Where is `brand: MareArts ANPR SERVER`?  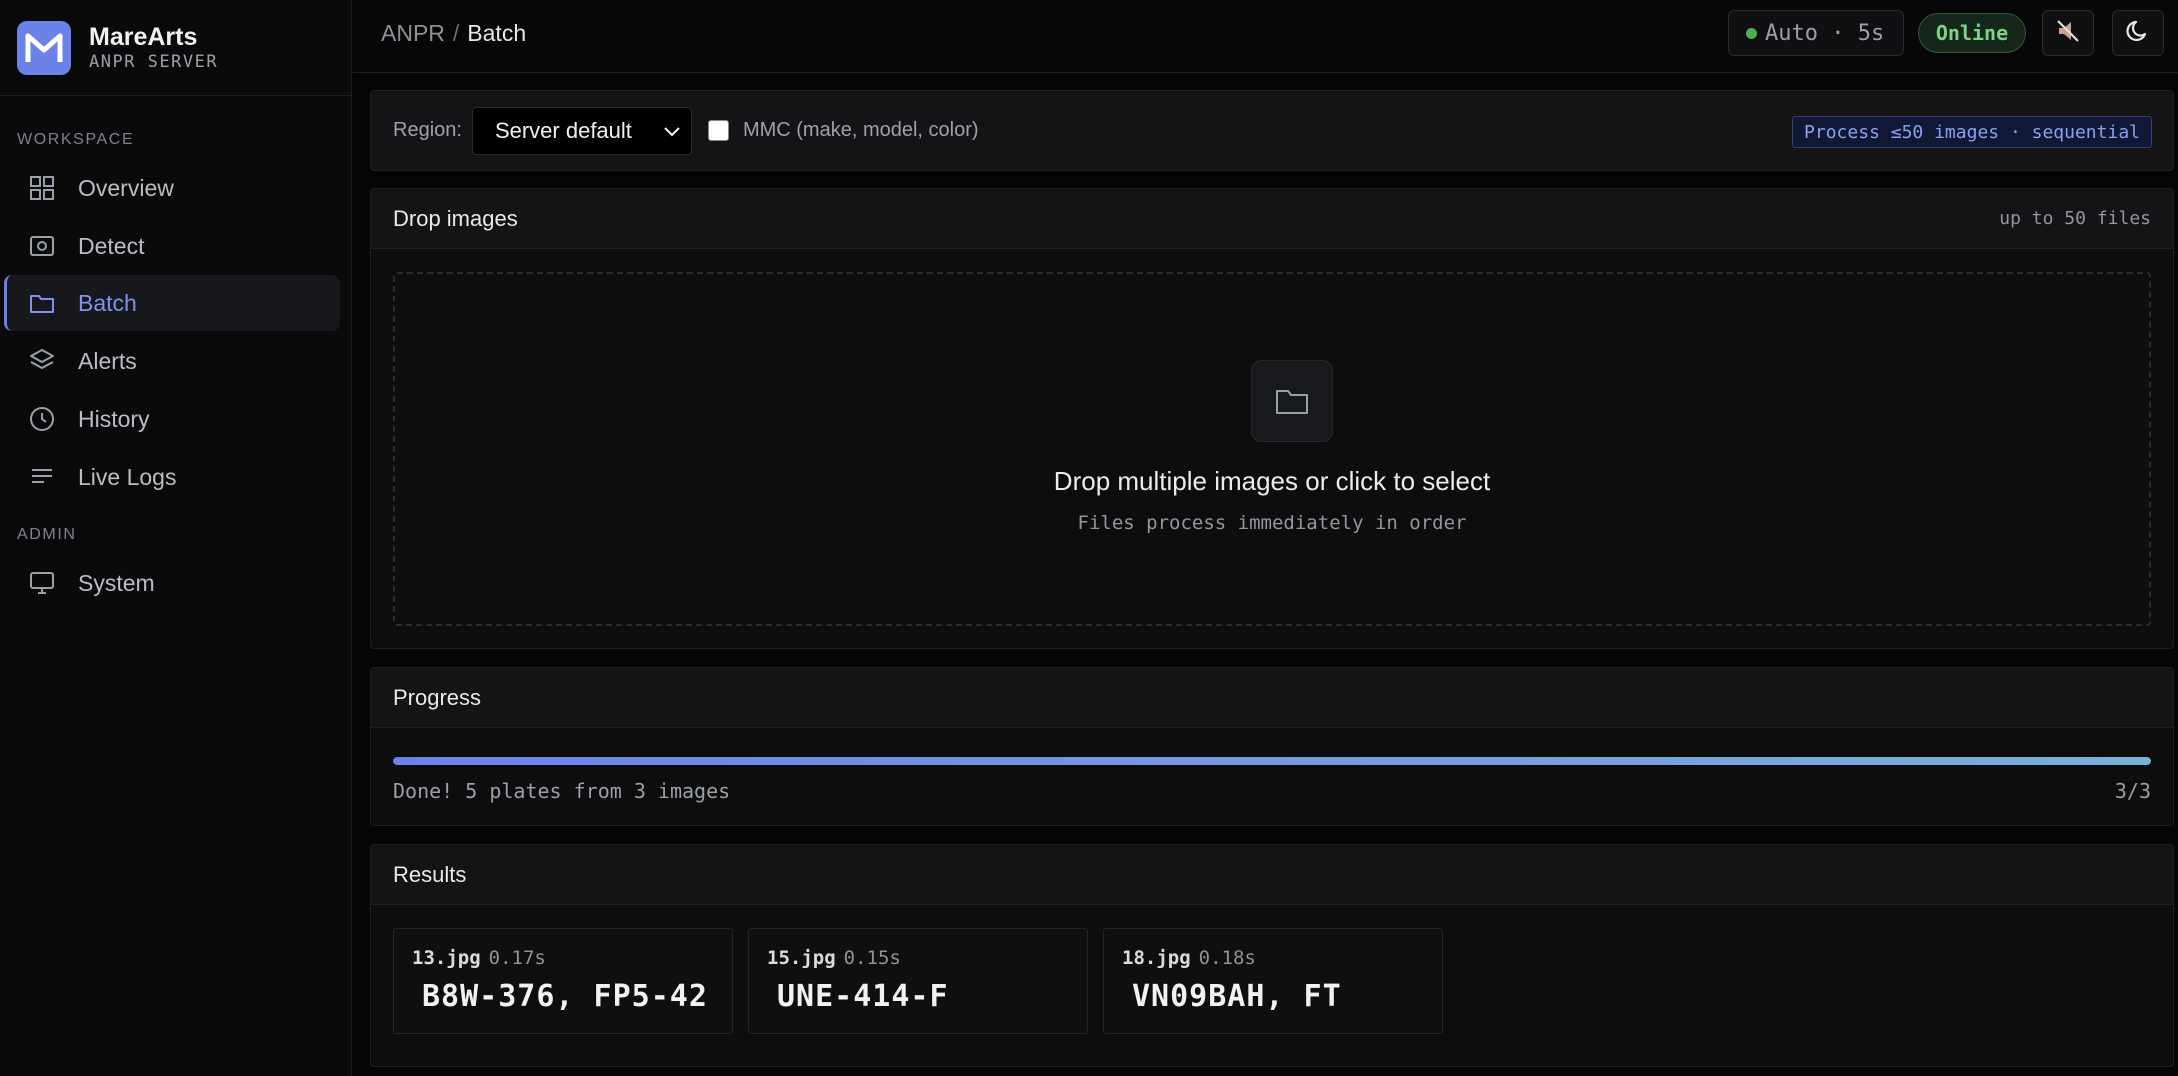
brand: MareArts ANPR SERVER is located at coordinates (175, 48).